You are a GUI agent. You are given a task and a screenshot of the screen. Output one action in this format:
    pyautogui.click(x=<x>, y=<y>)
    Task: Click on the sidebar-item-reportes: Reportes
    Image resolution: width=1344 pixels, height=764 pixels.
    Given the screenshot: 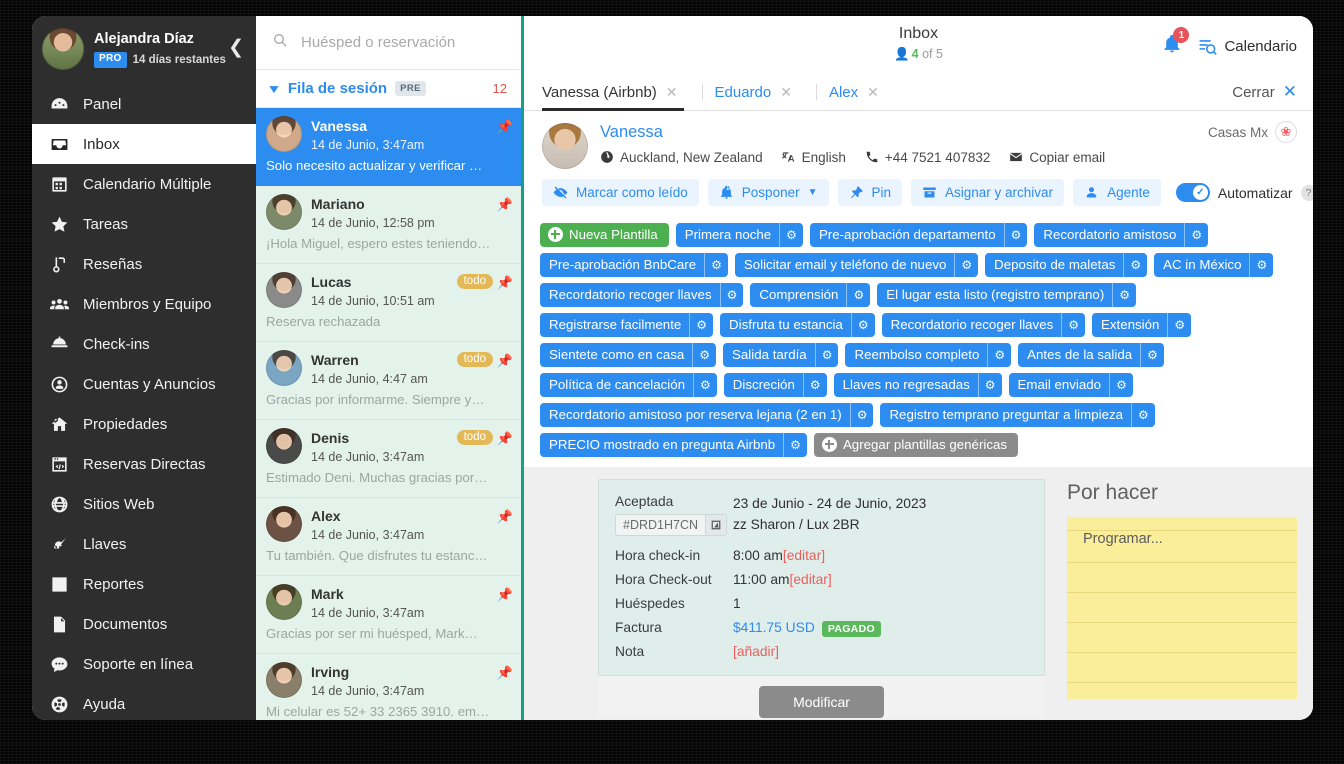 What is the action you would take?
    pyautogui.click(x=144, y=584)
    